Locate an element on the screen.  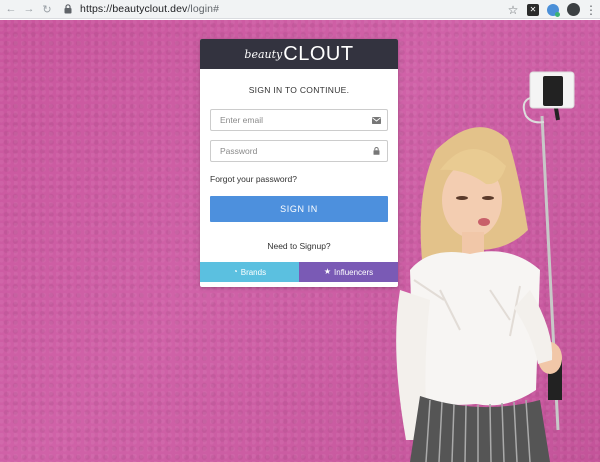
email-field is located at coordinates (299, 120).